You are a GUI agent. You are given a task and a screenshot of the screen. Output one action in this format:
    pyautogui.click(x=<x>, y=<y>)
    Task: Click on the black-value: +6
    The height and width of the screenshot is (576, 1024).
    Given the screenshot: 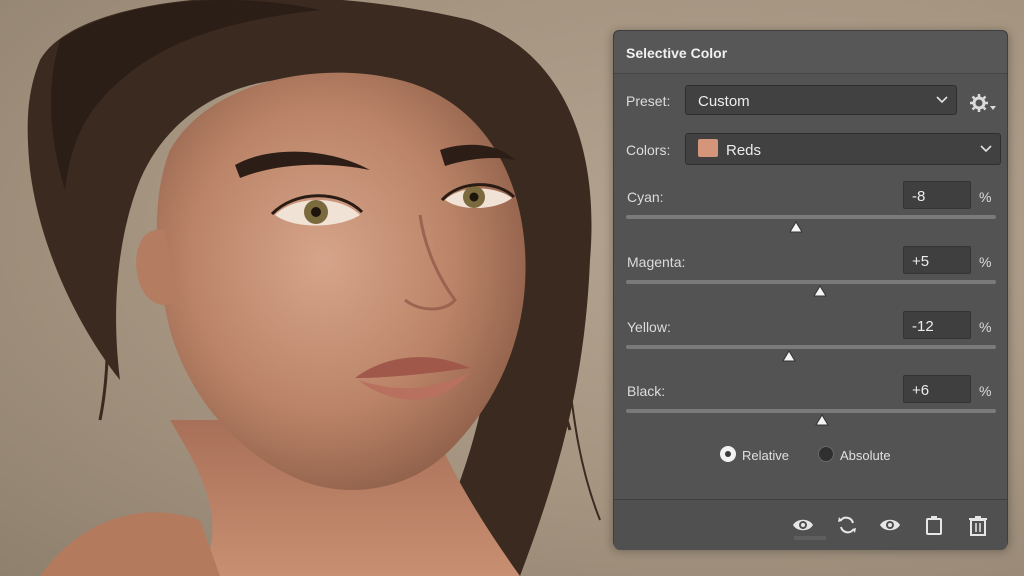 What is the action you would take?
    pyautogui.click(x=921, y=390)
    